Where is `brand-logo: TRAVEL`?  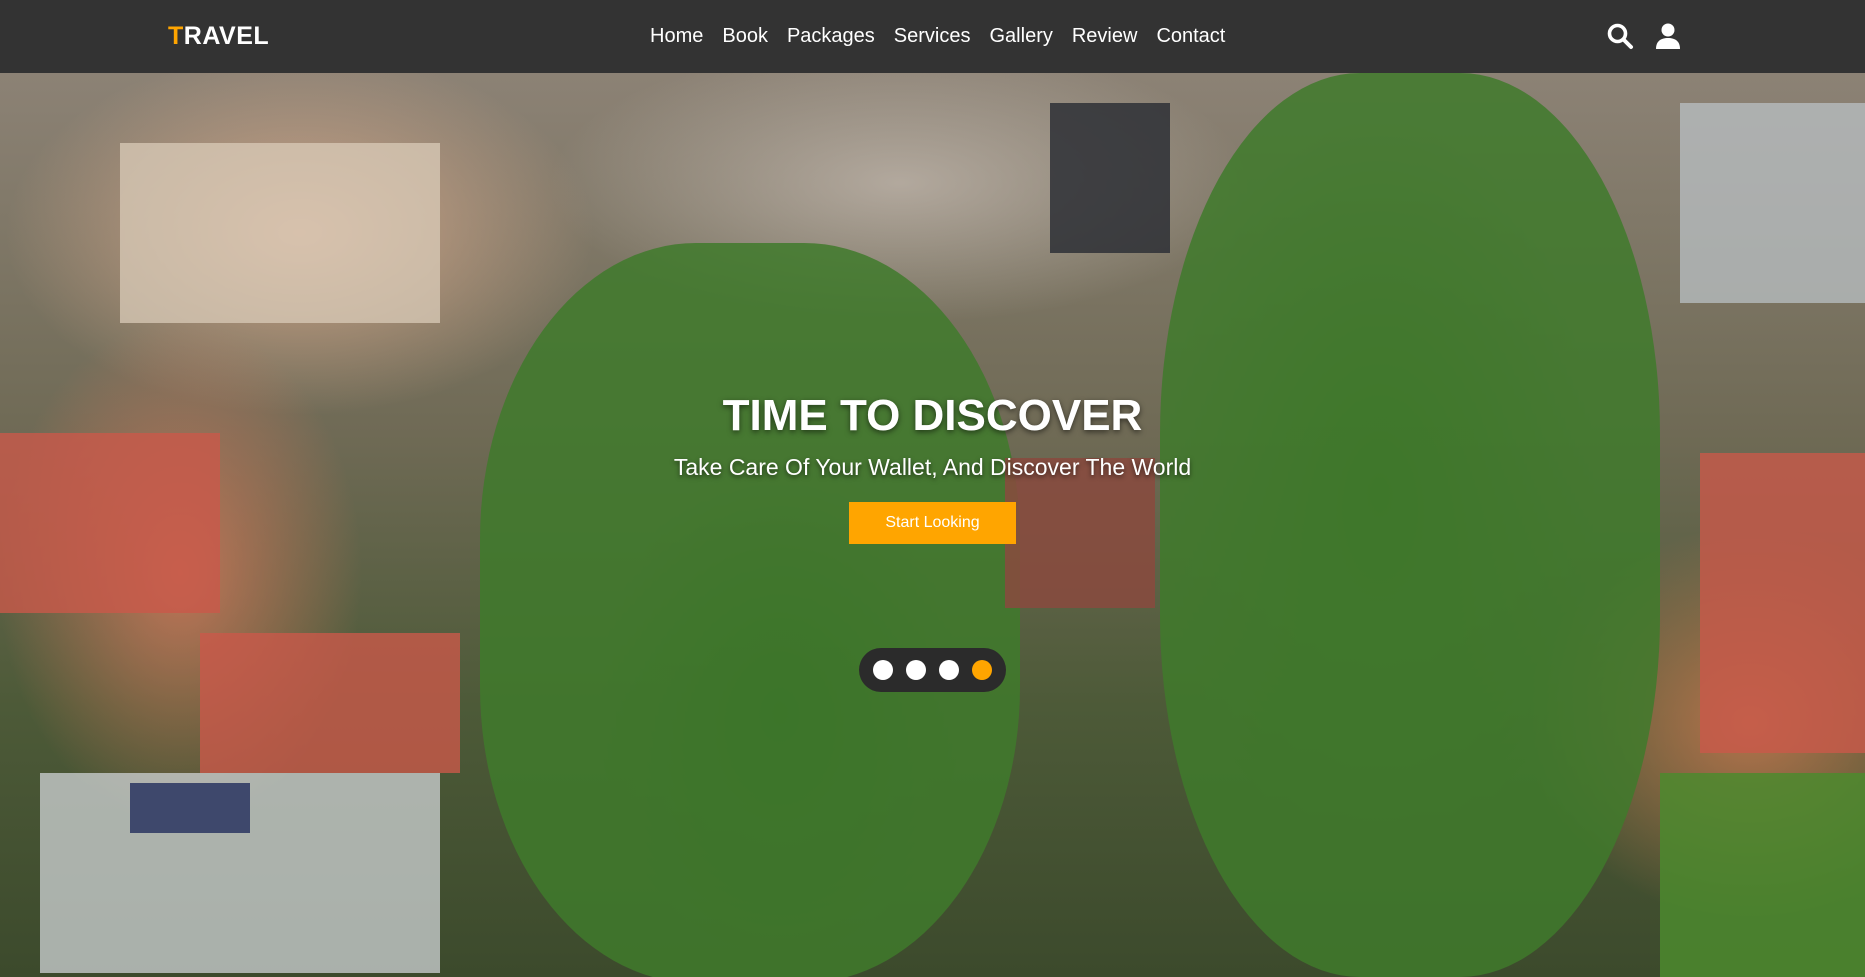 brand-logo: TRAVEL is located at coordinates (218, 36).